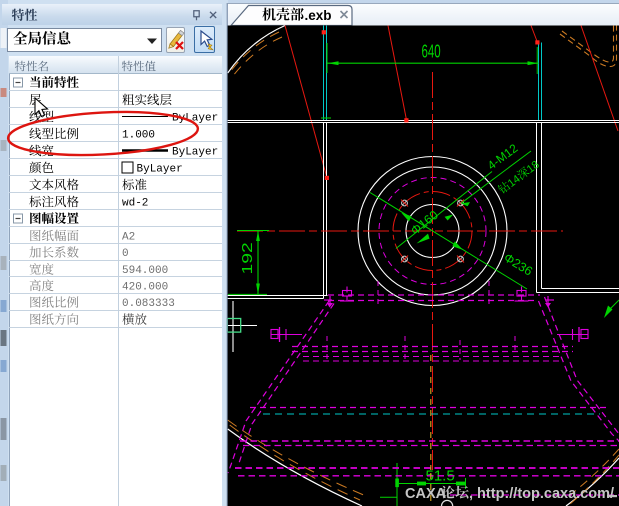 The image size is (619, 506). What do you see at coordinates (145, 288) in the screenshot?
I see `svg-text: 420.000` at bounding box center [145, 288].